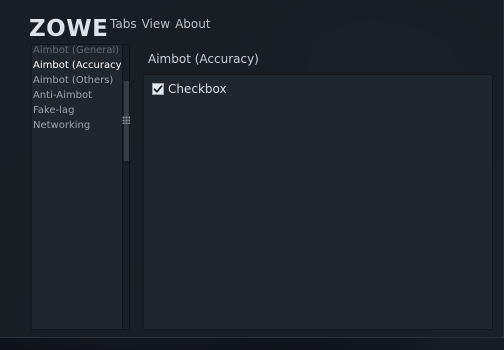 The width and height of the screenshot is (504, 350). What do you see at coordinates (123, 24) in the screenshot?
I see `menu-item-tabs: Tabs` at bounding box center [123, 24].